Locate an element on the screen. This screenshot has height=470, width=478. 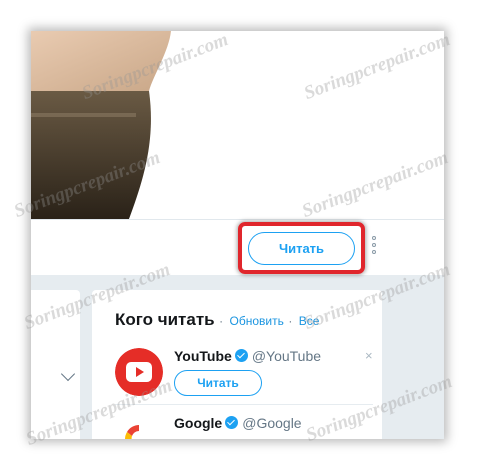
who-to-follow-title: Кого читать is located at coordinates (165, 319).